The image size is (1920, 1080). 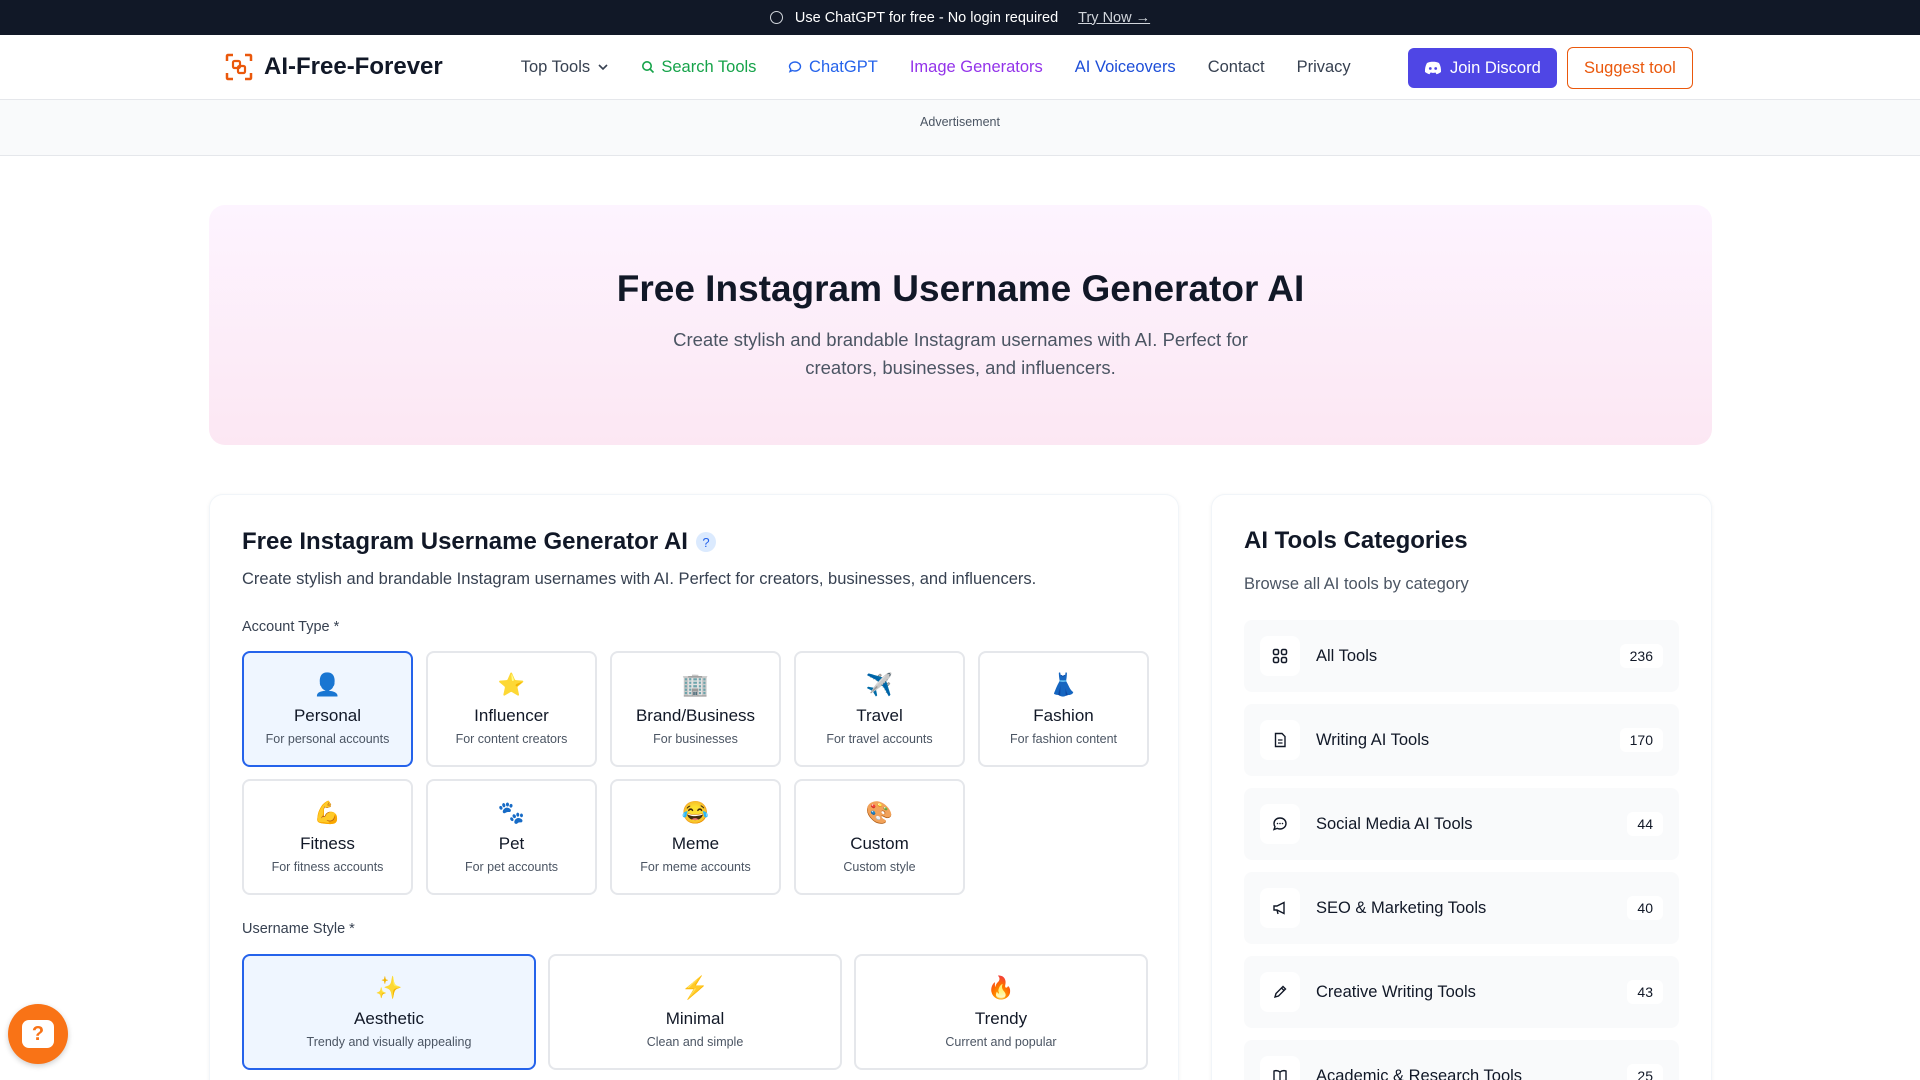 I want to click on account-type-fashion: 👗 Fashion For fashion content, so click(x=1063, y=709).